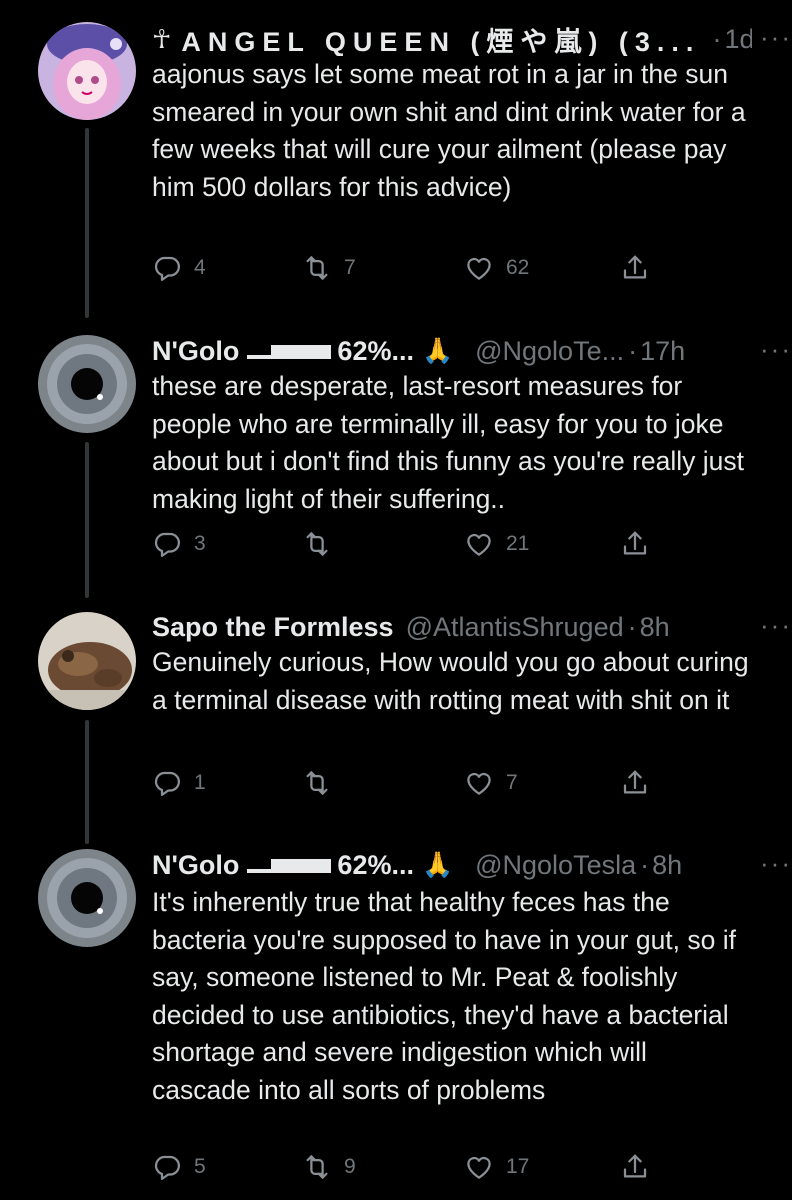  Describe the element at coordinates (350, 267) in the screenshot. I see `retweet-count: 7` at that location.